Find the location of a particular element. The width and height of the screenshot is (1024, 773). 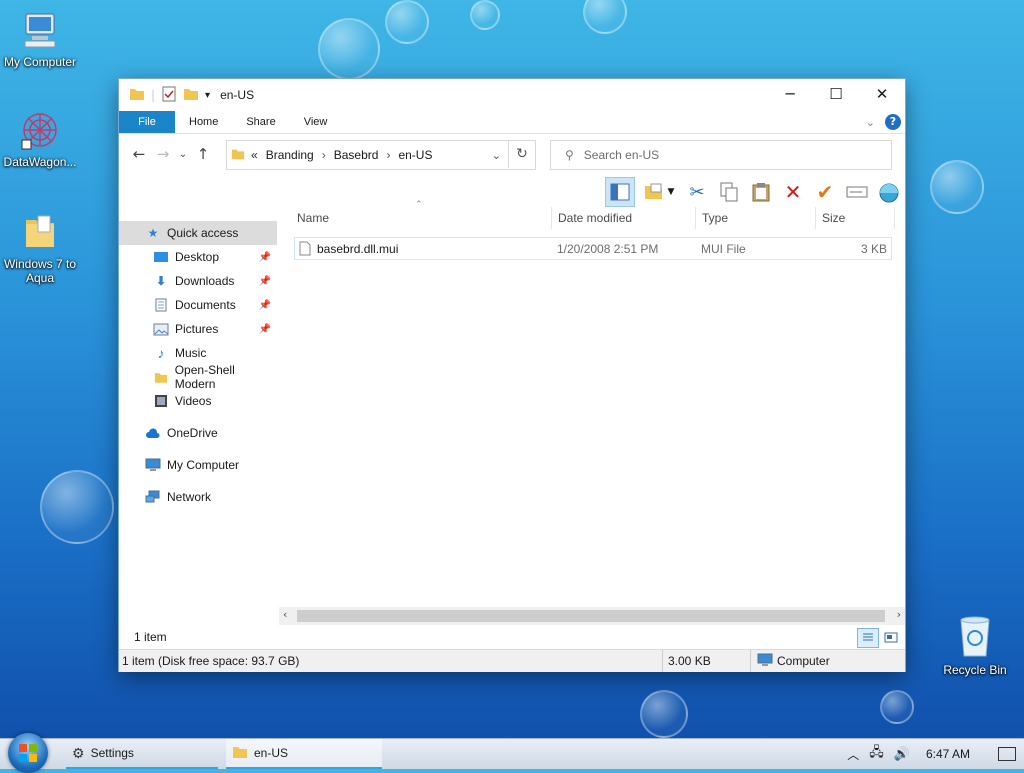

network-tray-icon: 🖧 is located at coordinates (876, 754).